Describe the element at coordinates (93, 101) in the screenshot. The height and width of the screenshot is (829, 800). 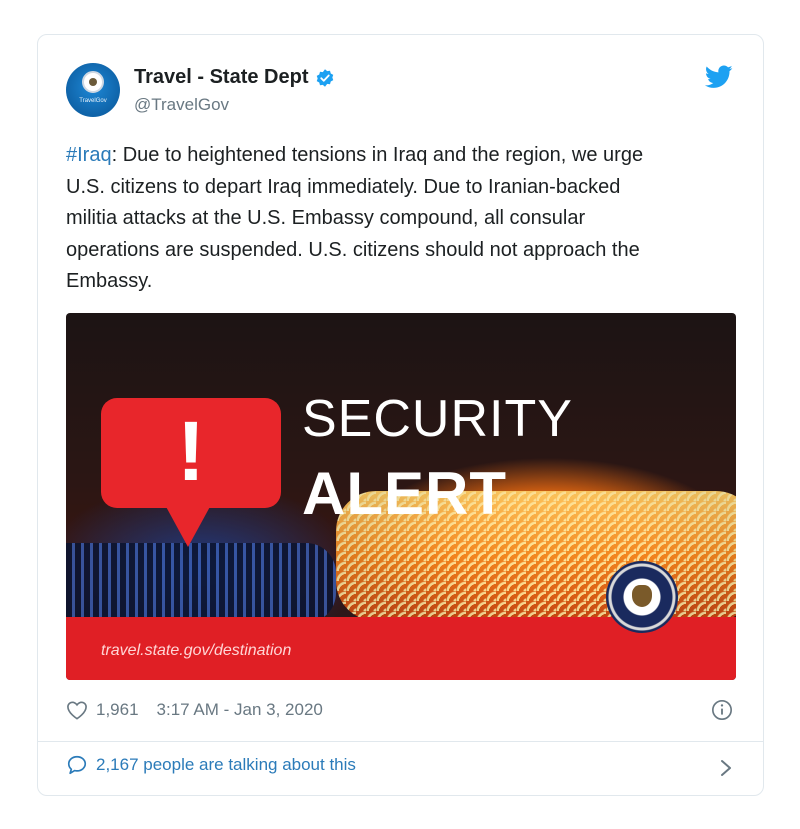
I see `avatar-label: TravelGov` at that location.